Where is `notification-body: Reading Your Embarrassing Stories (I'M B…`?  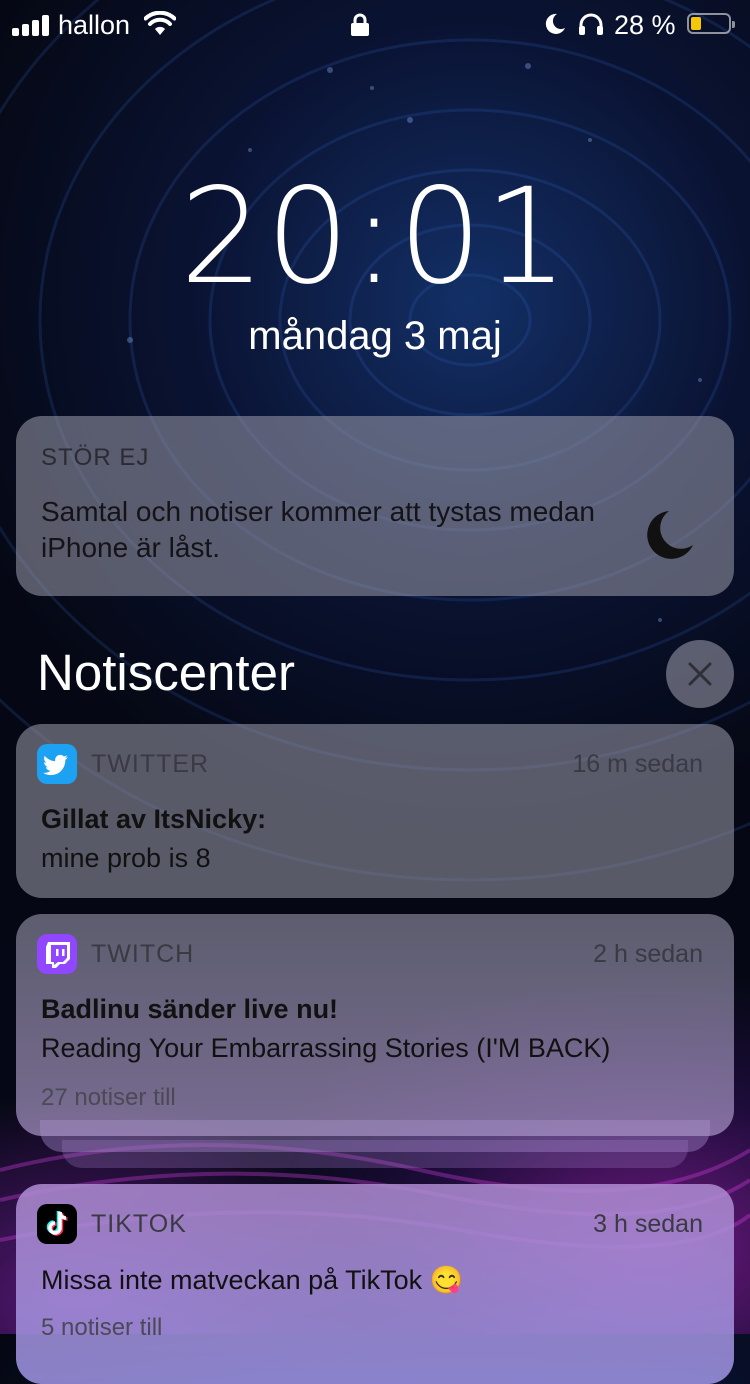
notification-body: Reading Your Embarrassing Stories (I'M B… is located at coordinates (326, 1048).